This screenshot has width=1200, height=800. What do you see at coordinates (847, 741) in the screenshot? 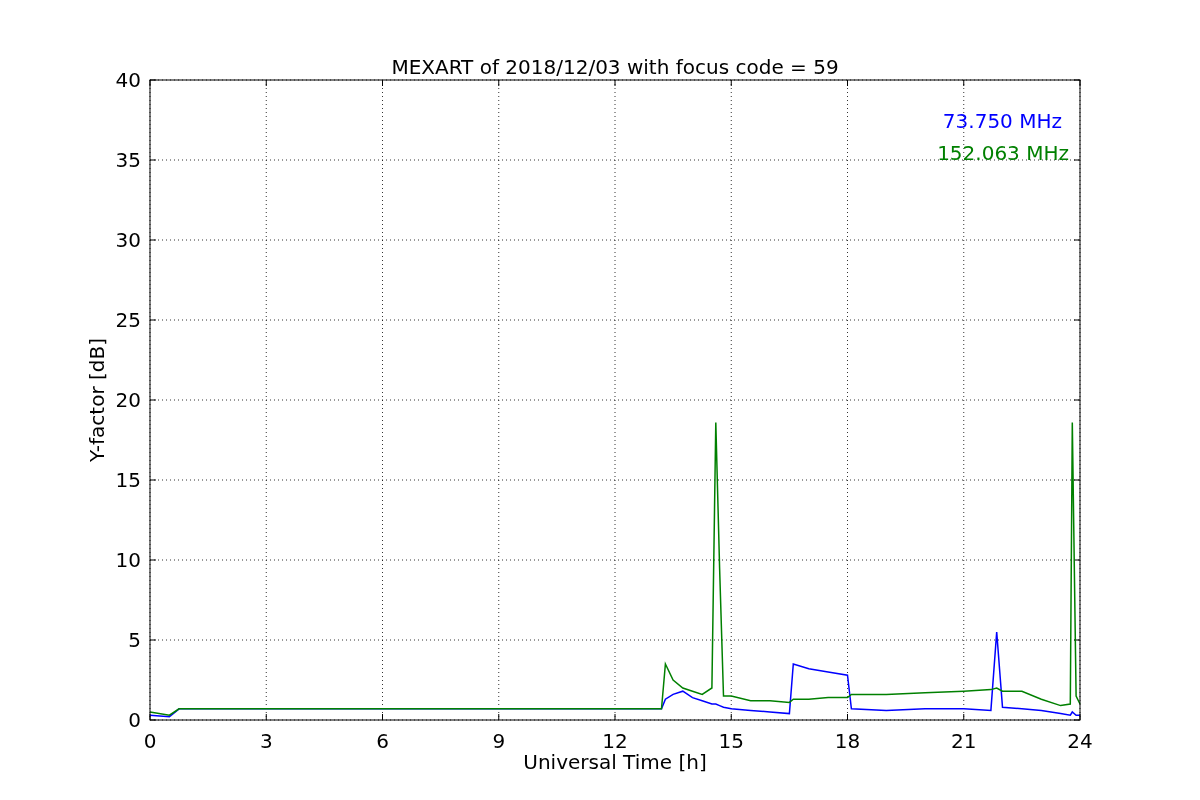
I see `tick-label: 18` at bounding box center [847, 741].